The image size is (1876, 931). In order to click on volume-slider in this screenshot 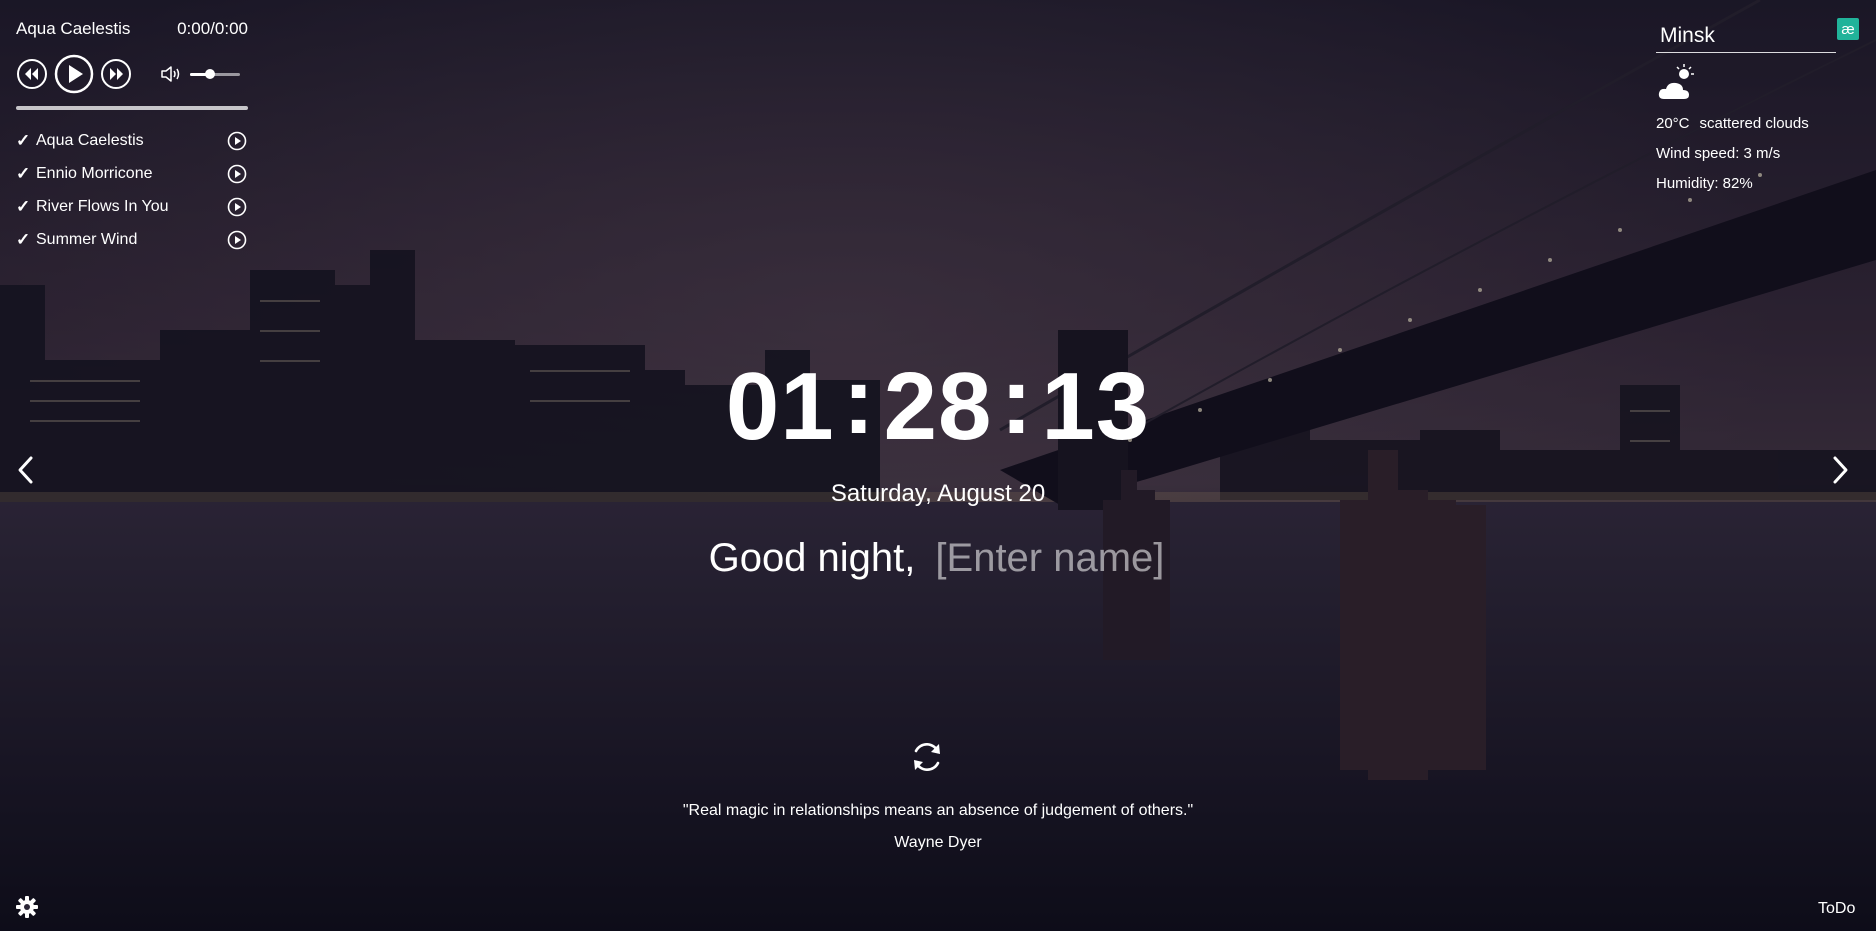, I will do `click(215, 73)`.